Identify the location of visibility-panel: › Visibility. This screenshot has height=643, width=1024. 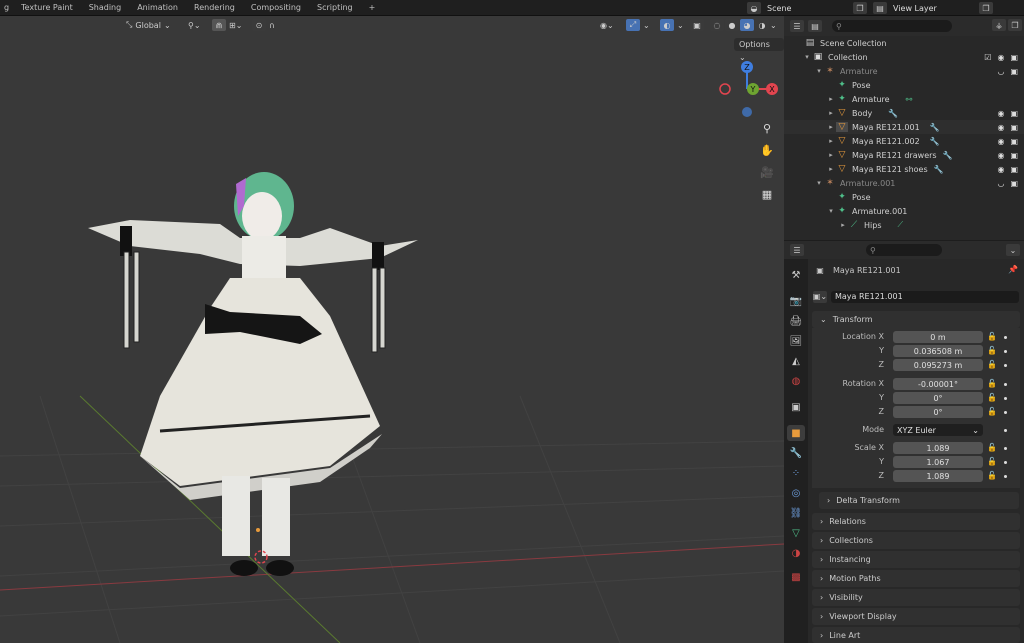
(916, 597).